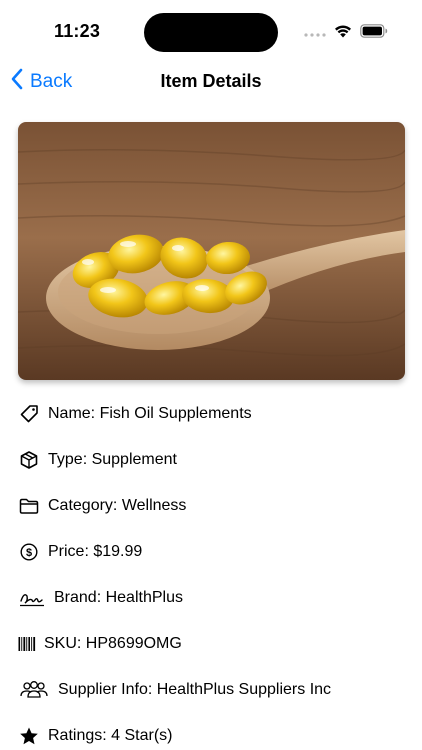  What do you see at coordinates (32, 598) in the screenshot?
I see `signature-icon` at bounding box center [32, 598].